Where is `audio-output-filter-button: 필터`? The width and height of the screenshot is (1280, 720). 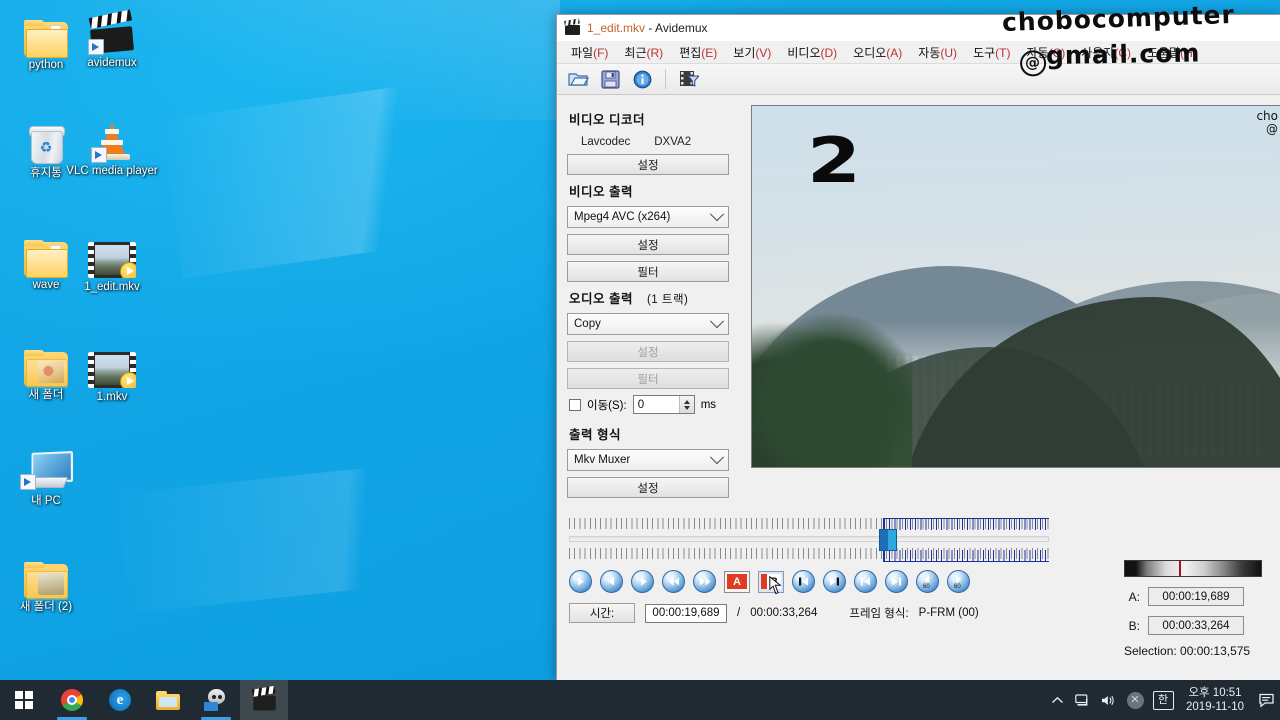
audio-output-filter-button: 필터 is located at coordinates (648, 378).